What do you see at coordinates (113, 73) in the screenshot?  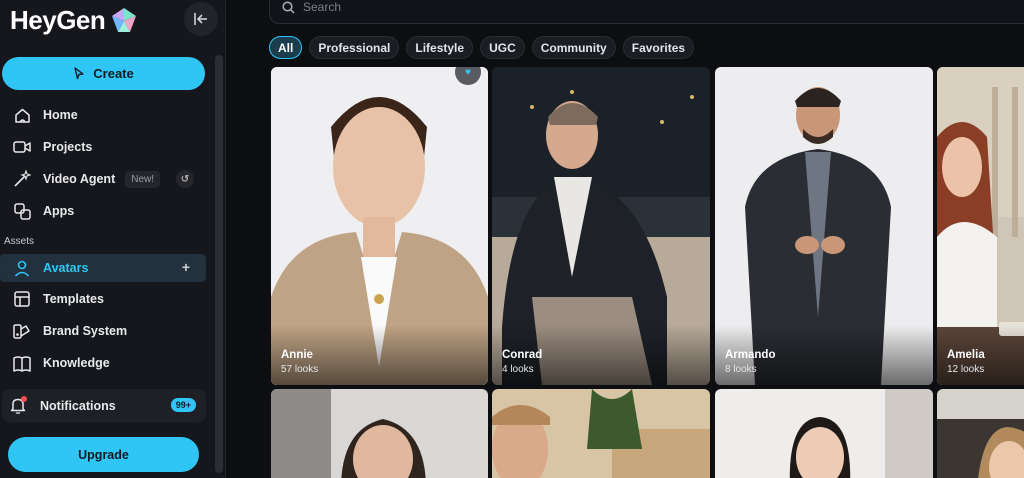 I see `create-button-label: Create` at bounding box center [113, 73].